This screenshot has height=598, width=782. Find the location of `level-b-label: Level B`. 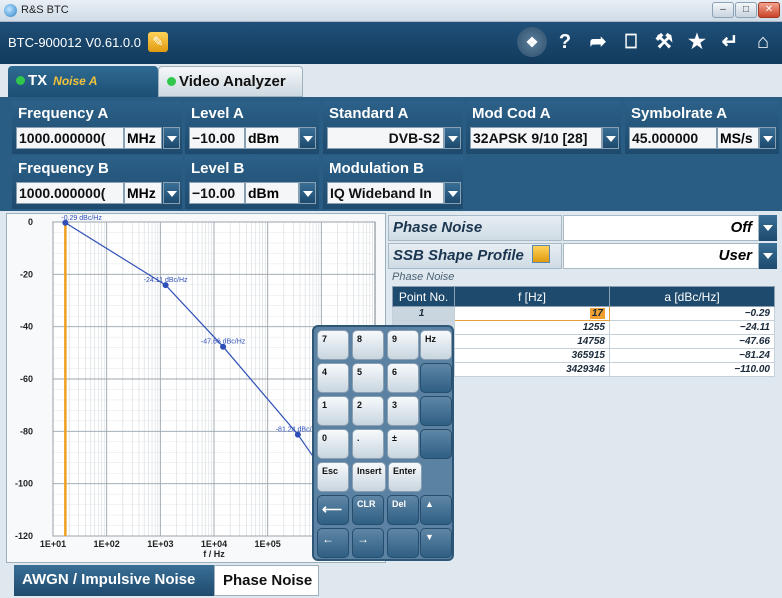

level-b-label: Level B is located at coordinates (218, 168).